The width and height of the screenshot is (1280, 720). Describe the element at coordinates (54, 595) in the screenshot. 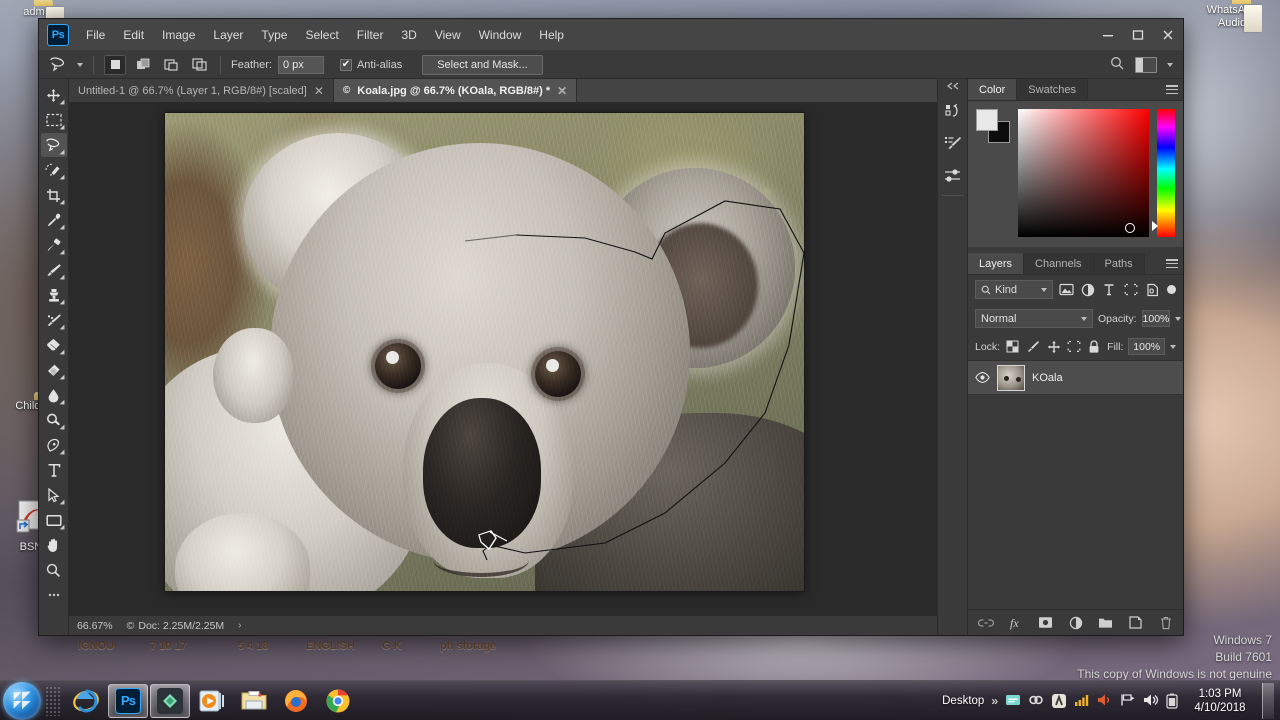

I see `more-tools-button` at that location.